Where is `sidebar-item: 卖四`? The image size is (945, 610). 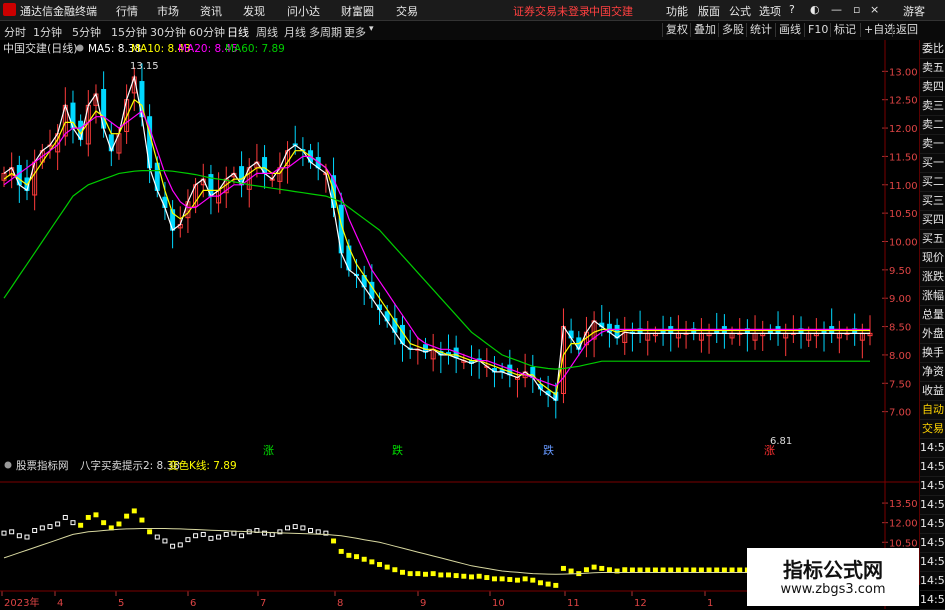 sidebar-item: 卖四 is located at coordinates (932, 87).